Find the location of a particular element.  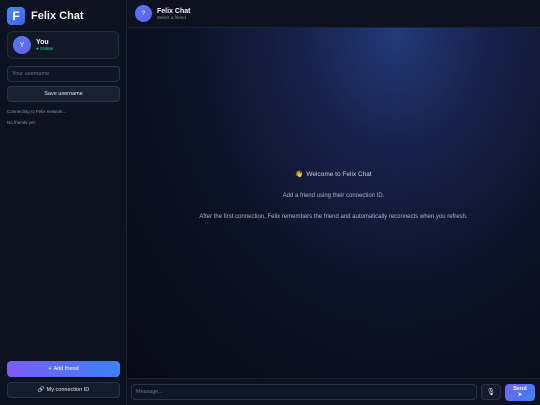

save-username-button: Save username is located at coordinates (63, 94).